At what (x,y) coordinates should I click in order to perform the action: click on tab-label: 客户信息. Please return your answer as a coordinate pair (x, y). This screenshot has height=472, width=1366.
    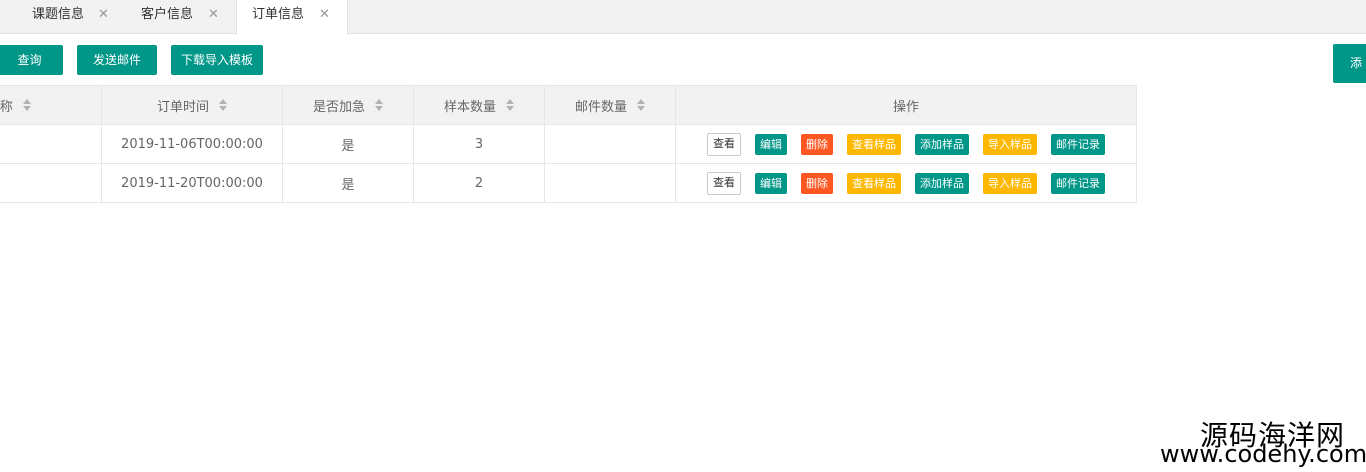
    Looking at the image, I should click on (167, 14).